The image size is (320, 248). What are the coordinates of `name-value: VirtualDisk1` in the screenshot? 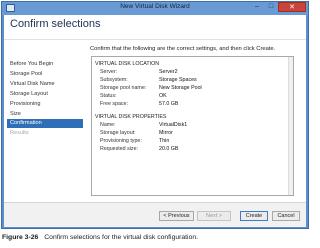 It's located at (173, 125).